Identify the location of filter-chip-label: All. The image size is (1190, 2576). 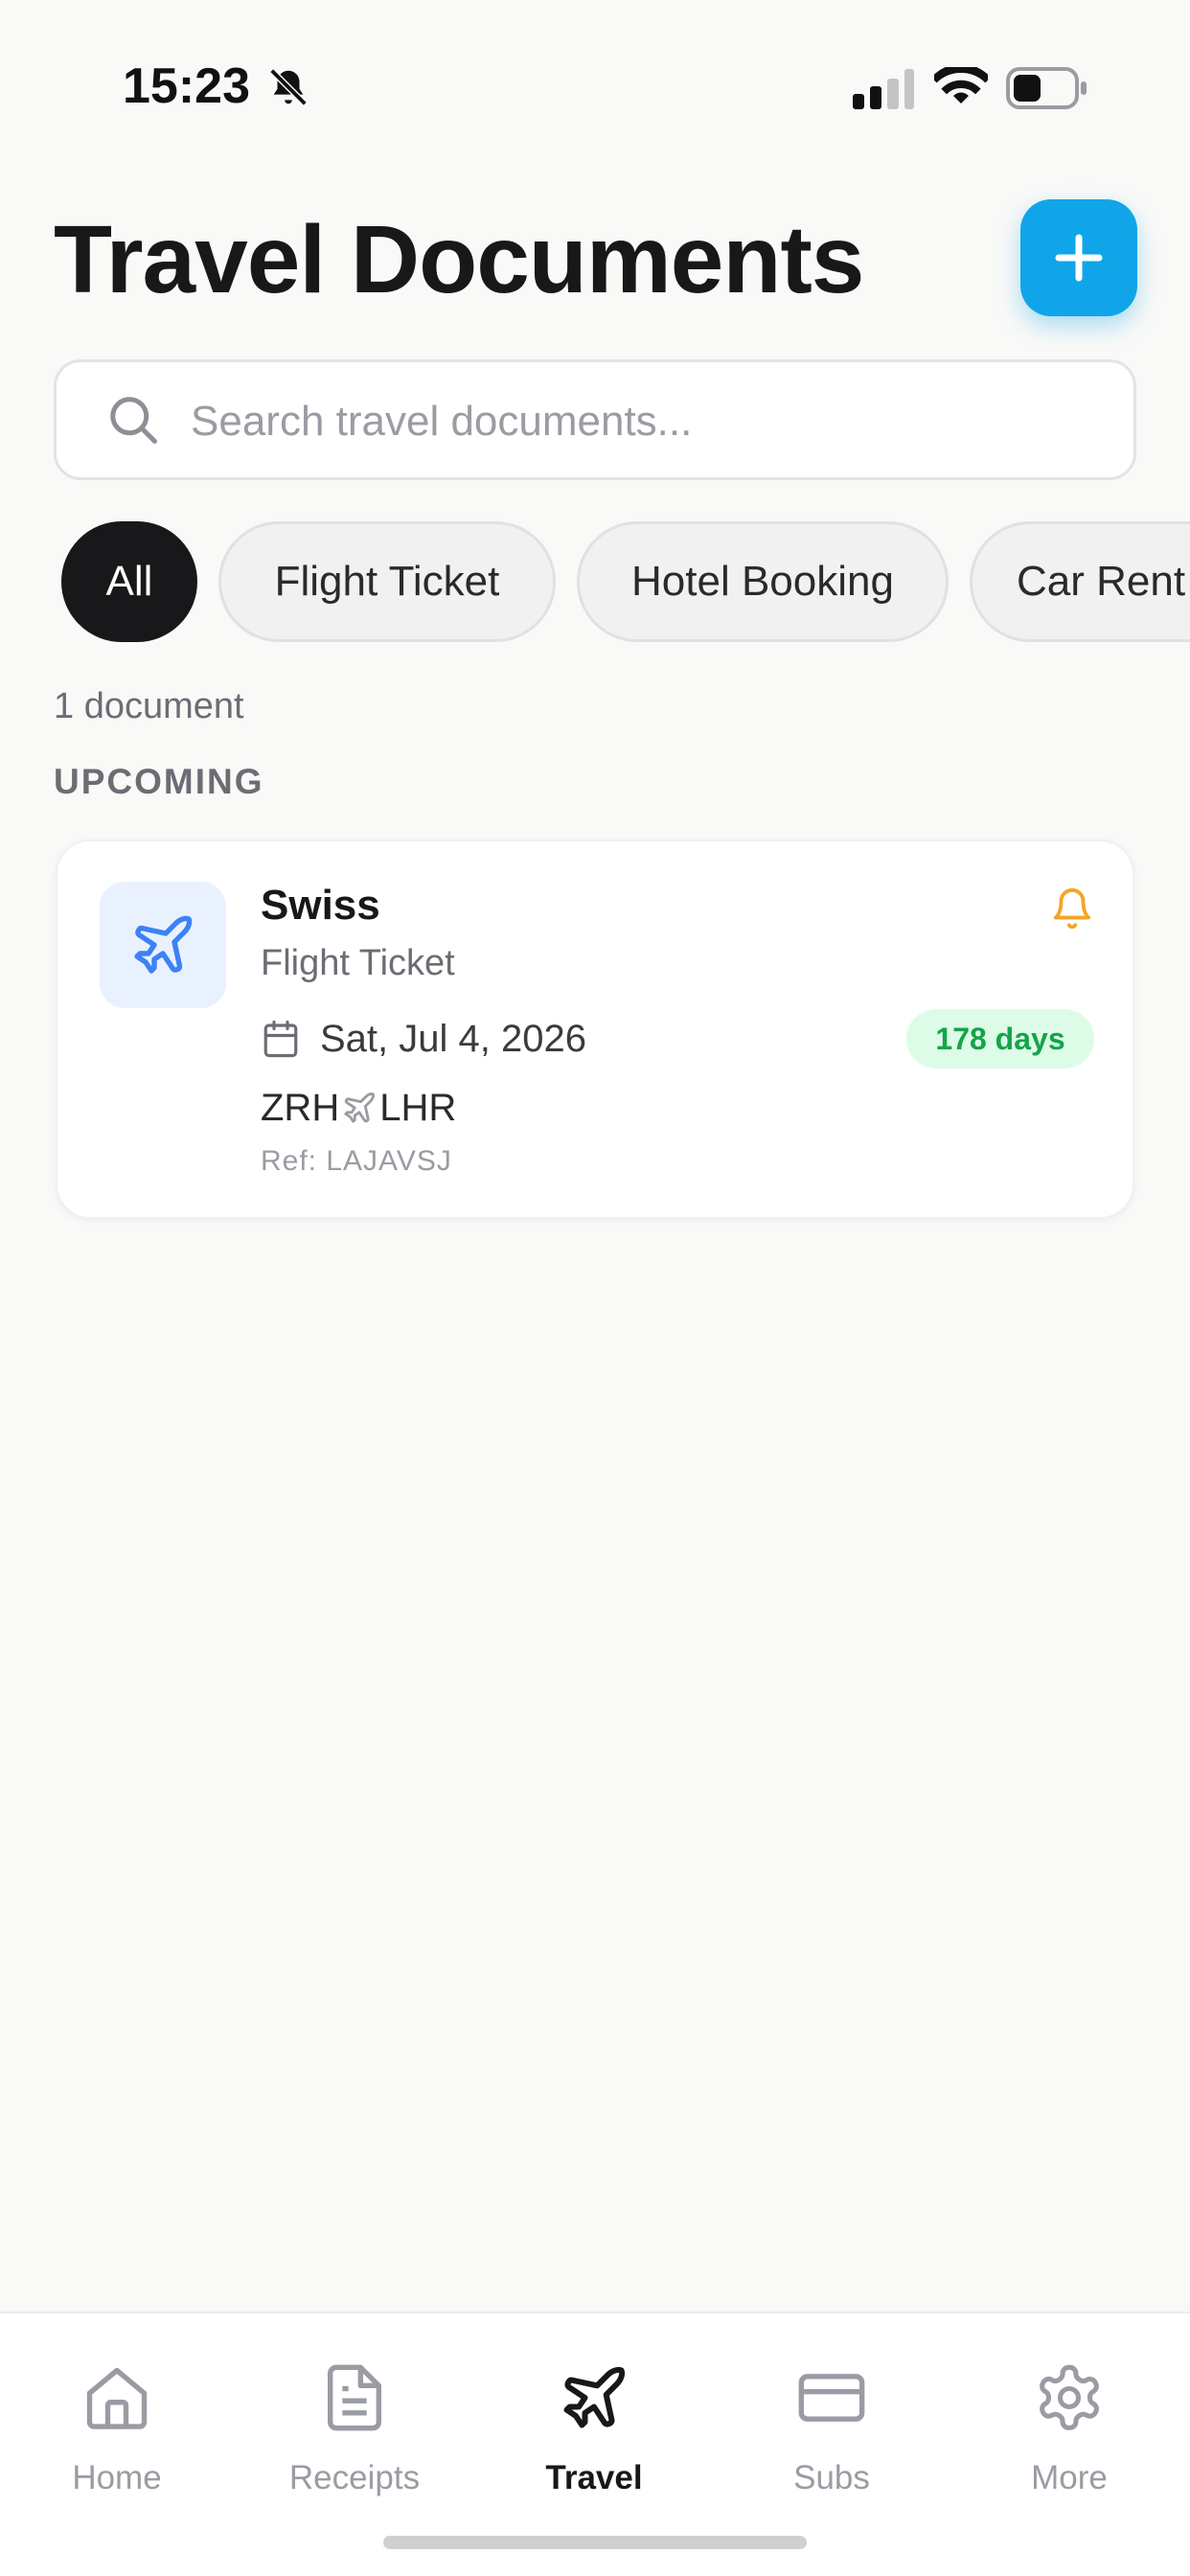
(129, 581).